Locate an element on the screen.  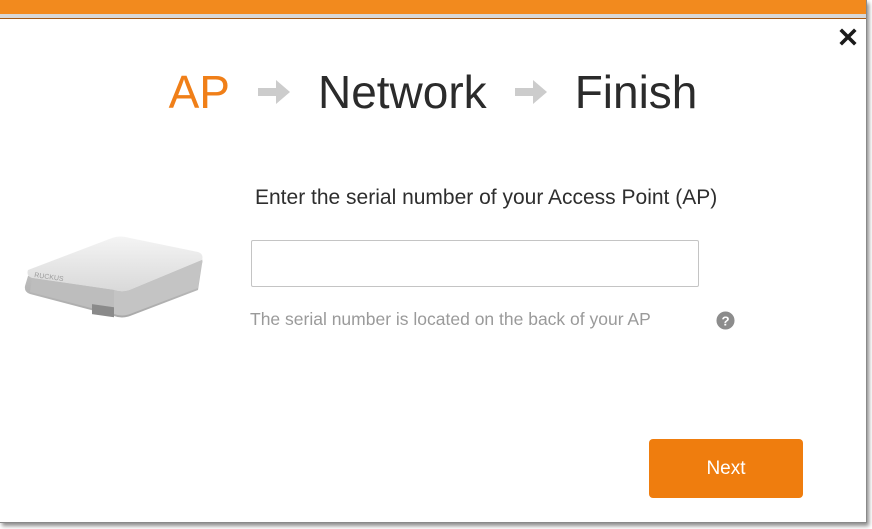
access-point-image: RUCKUS is located at coordinates (113, 277).